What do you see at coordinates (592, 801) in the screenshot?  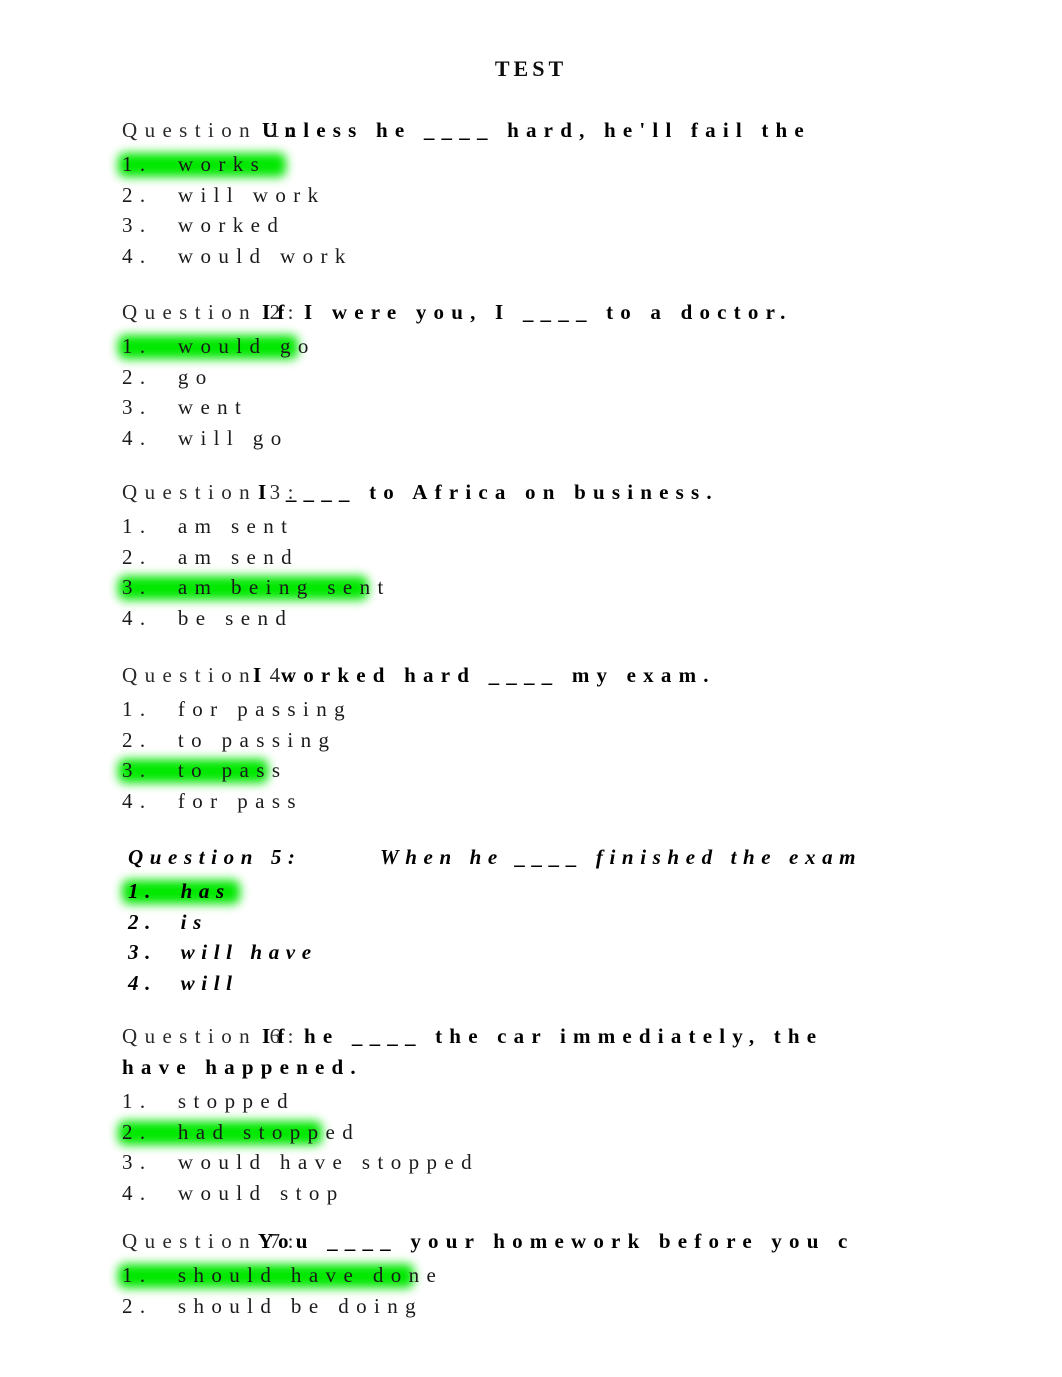 I see `option-4-4: 4. for pass` at bounding box center [592, 801].